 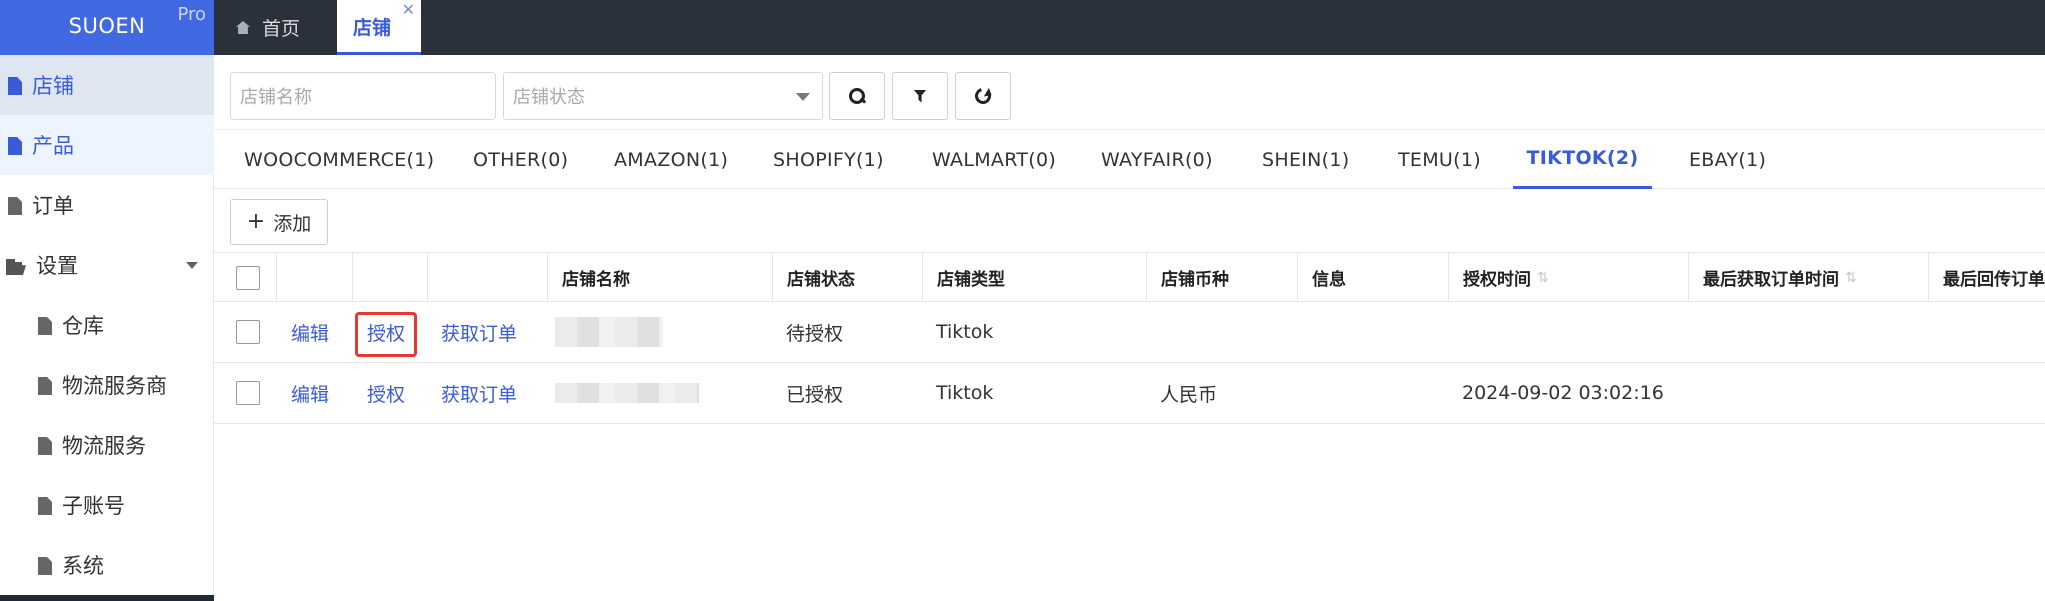 I want to click on sidebar-item-label: 物流服务商, so click(x=114, y=386).